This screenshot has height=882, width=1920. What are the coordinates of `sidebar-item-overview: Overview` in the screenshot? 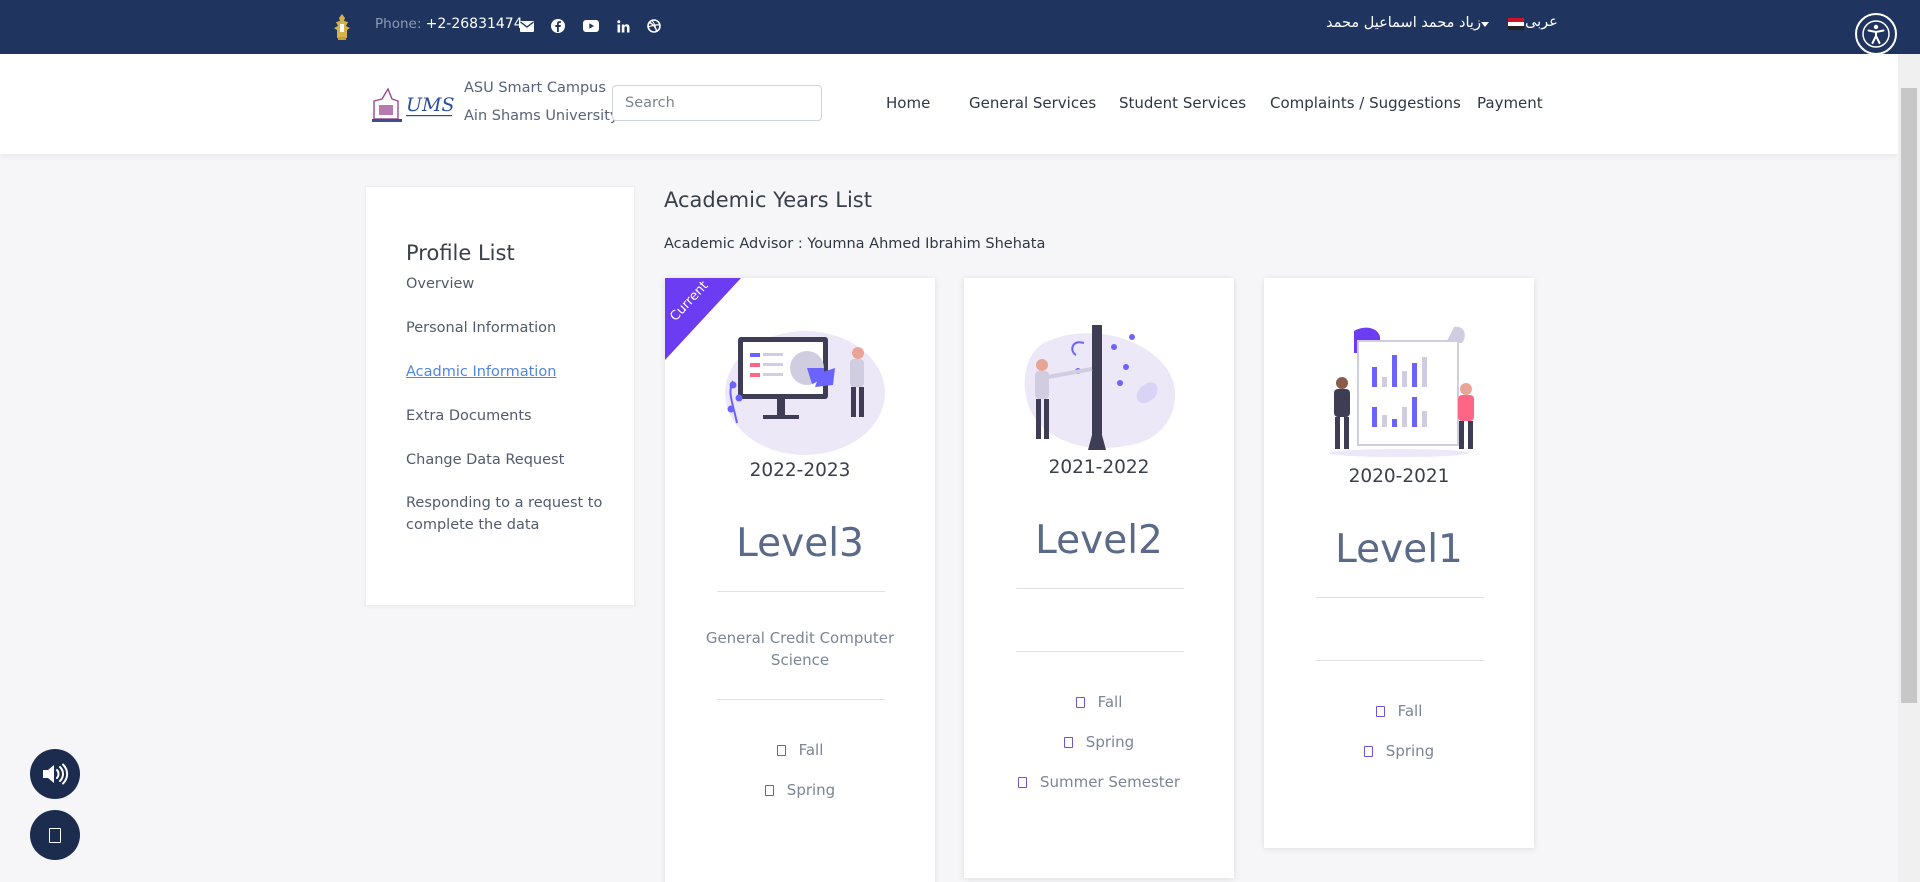 It's located at (440, 284).